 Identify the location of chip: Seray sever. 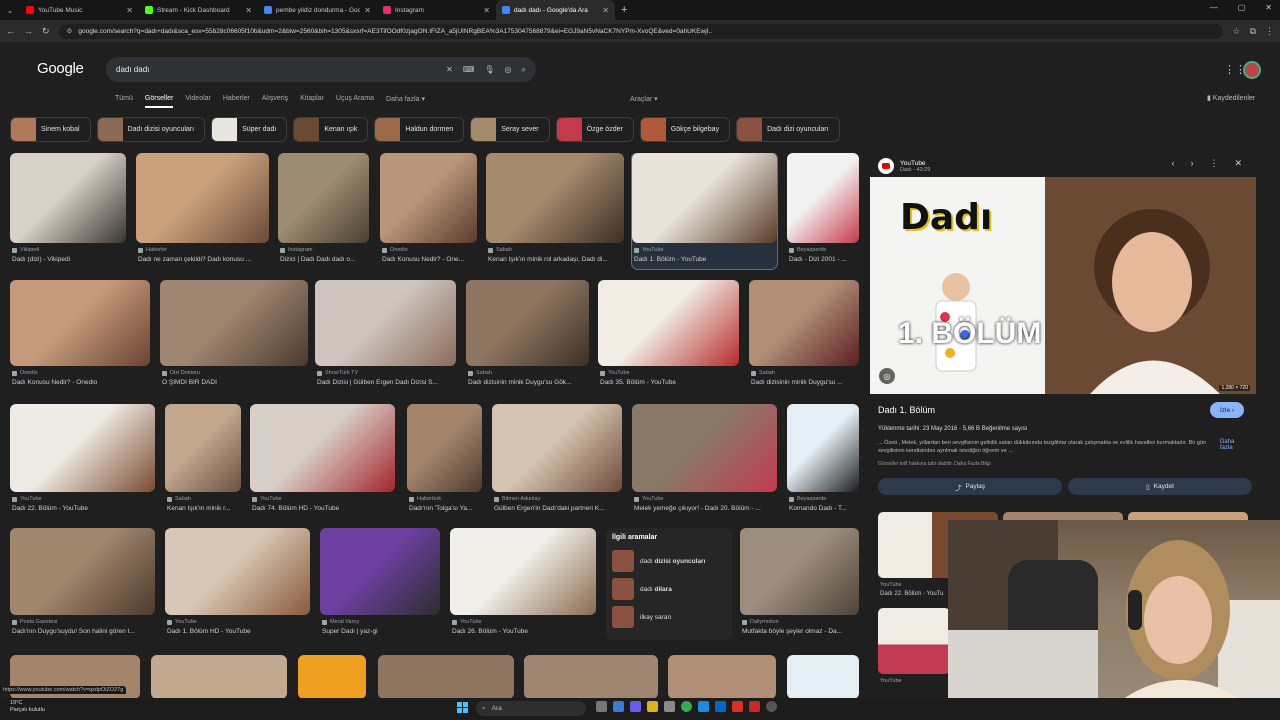
(510, 129).